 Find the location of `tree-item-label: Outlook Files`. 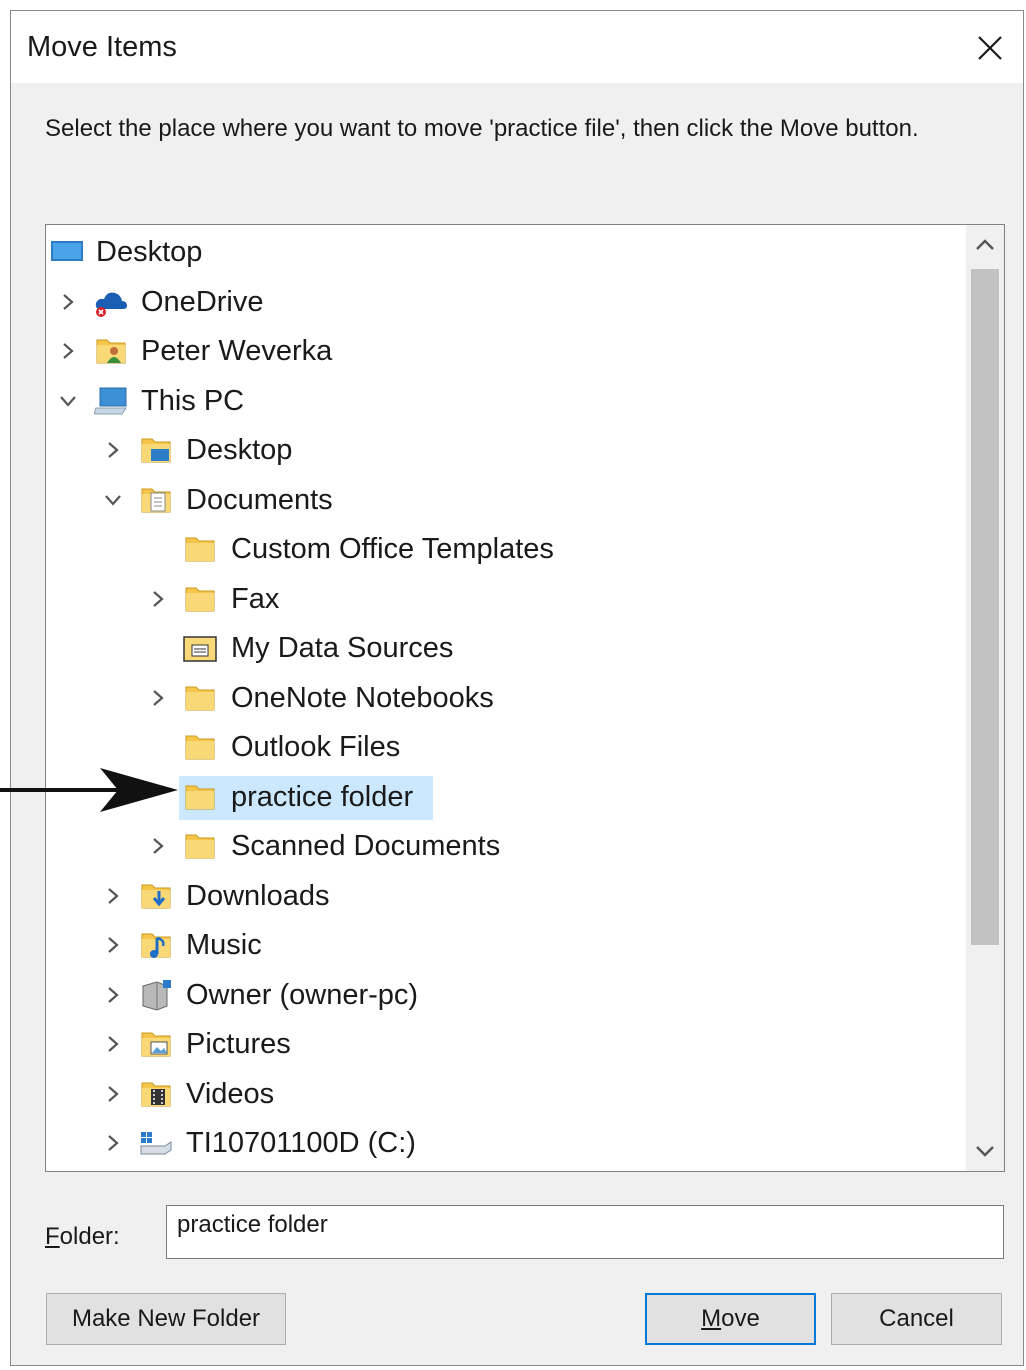

tree-item-label: Outlook Files is located at coordinates (316, 747).